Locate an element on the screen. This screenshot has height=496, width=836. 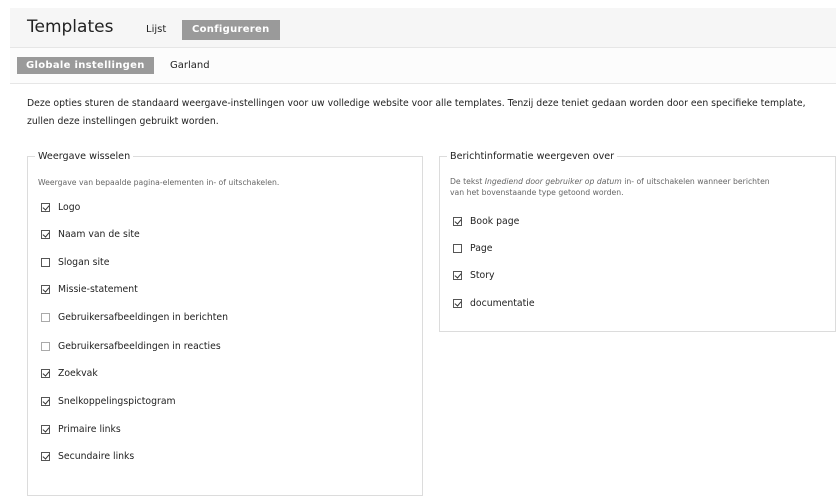
tab-configureren: Configureren is located at coordinates (231, 30).